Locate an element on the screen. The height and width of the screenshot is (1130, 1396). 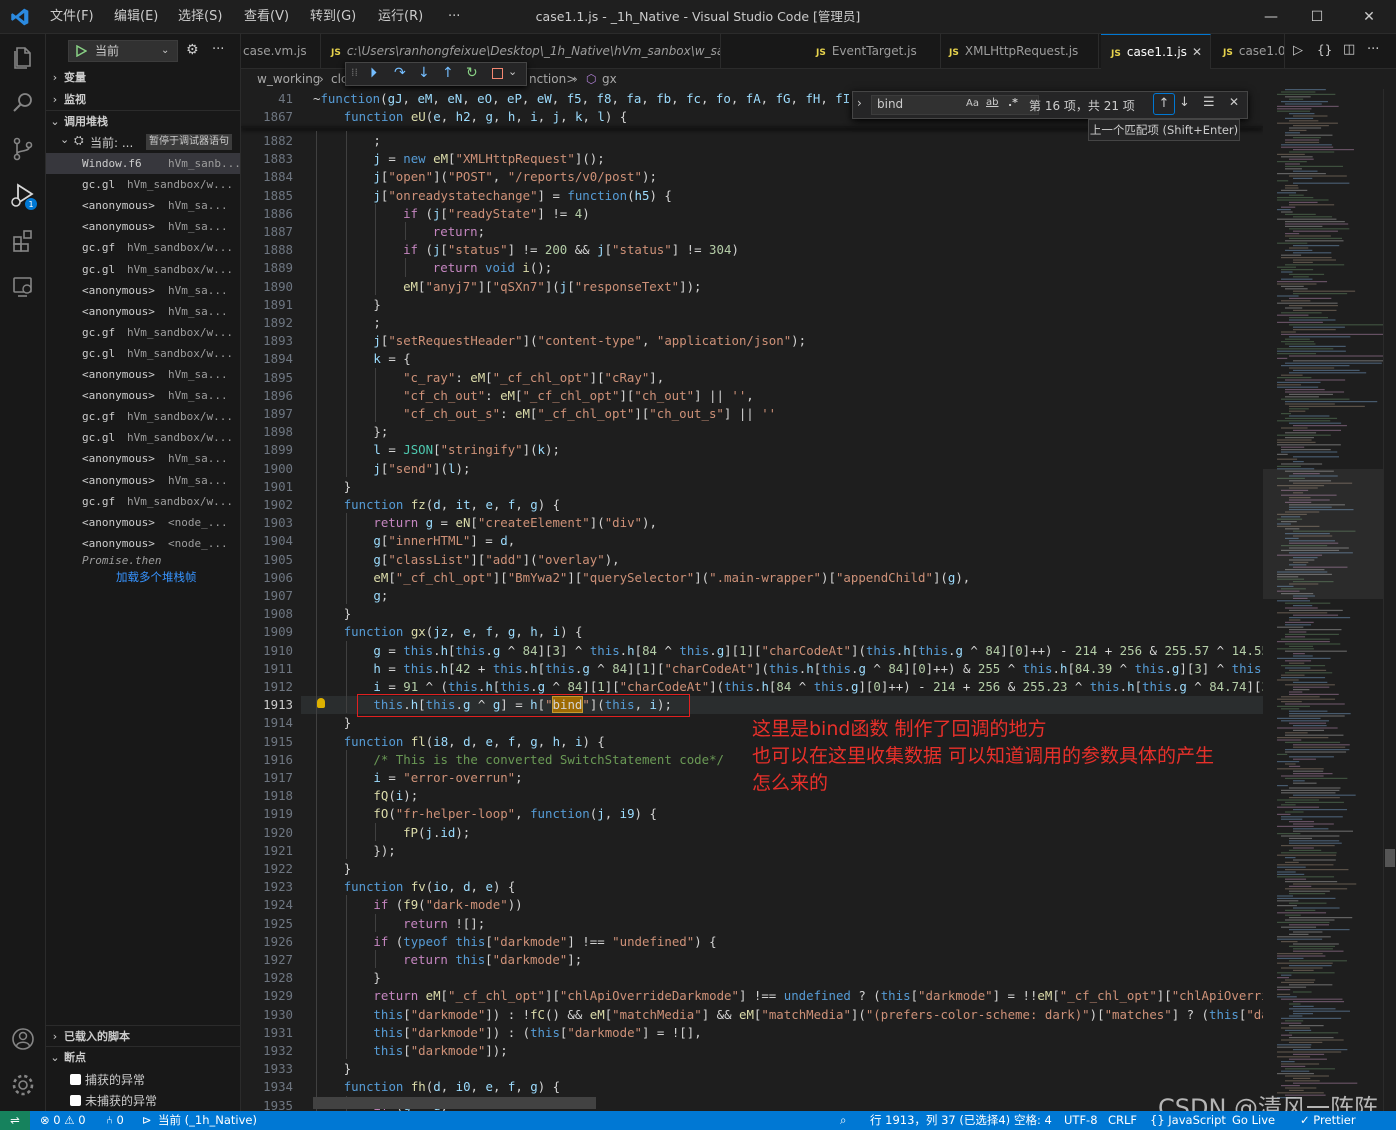
run-and-debug-icon: 1 is located at coordinates (23, 195).